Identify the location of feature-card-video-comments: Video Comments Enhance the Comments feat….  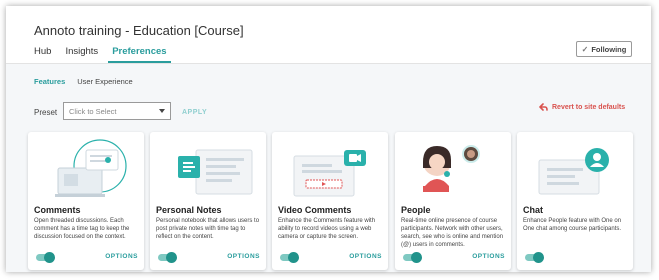
(330, 201).